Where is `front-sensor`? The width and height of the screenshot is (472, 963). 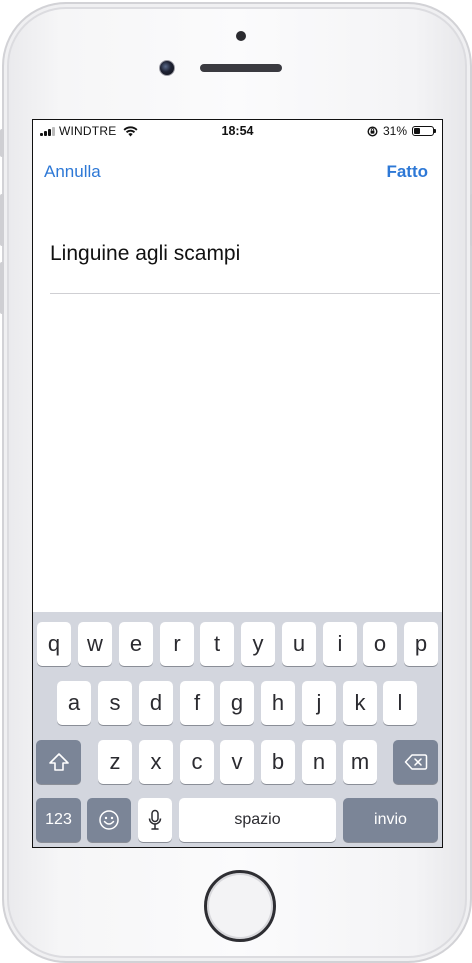 front-sensor is located at coordinates (241, 36).